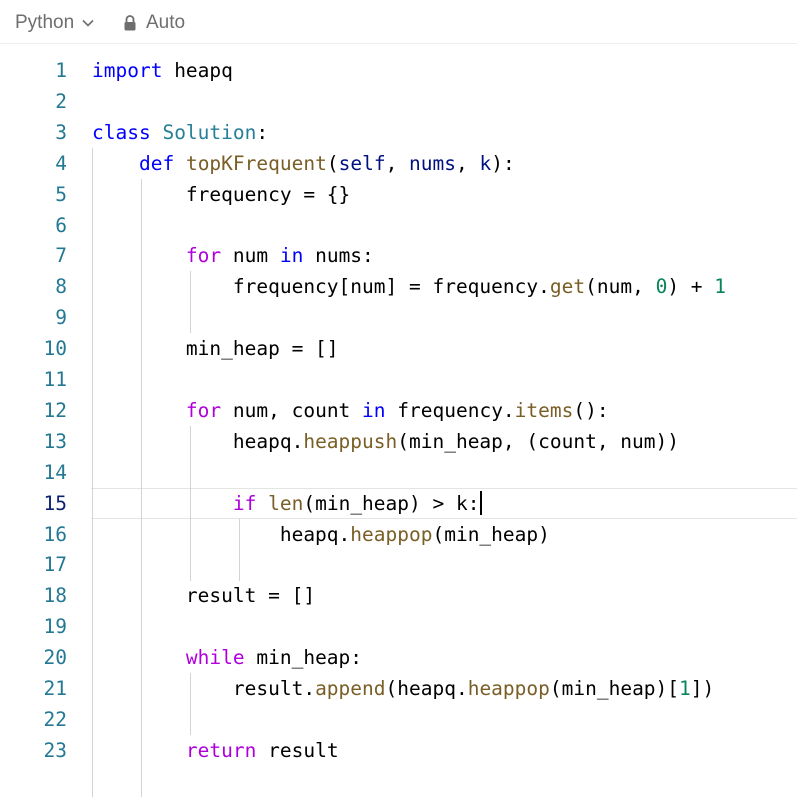  Describe the element at coordinates (88, 23) in the screenshot. I see `chevron-down-icon` at that location.